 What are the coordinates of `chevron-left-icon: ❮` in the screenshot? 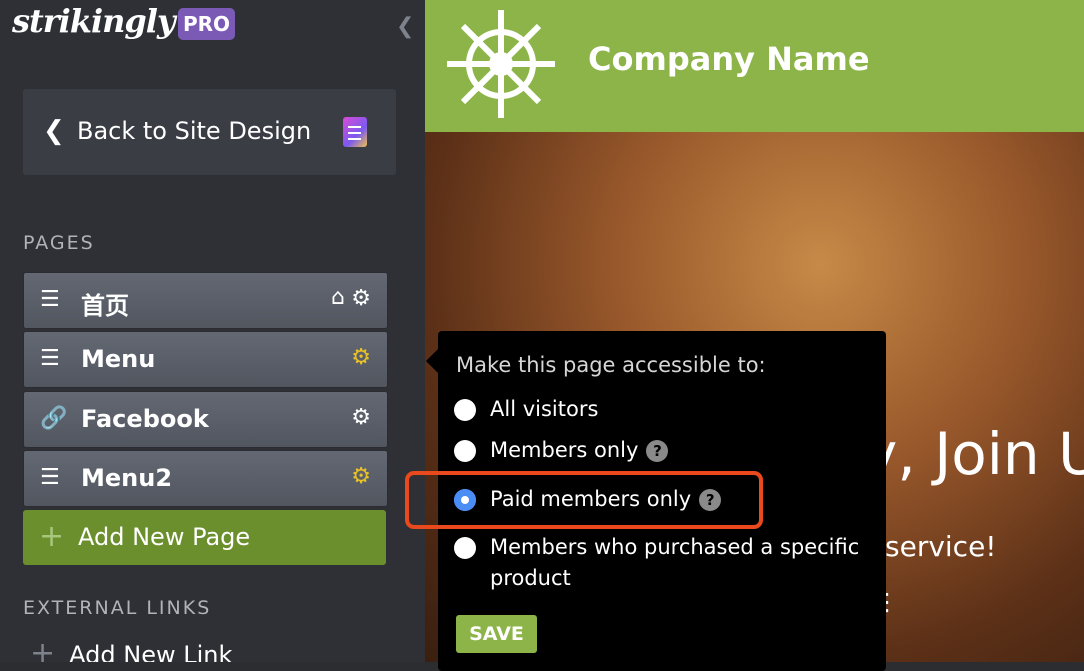 It's located at (54, 131).